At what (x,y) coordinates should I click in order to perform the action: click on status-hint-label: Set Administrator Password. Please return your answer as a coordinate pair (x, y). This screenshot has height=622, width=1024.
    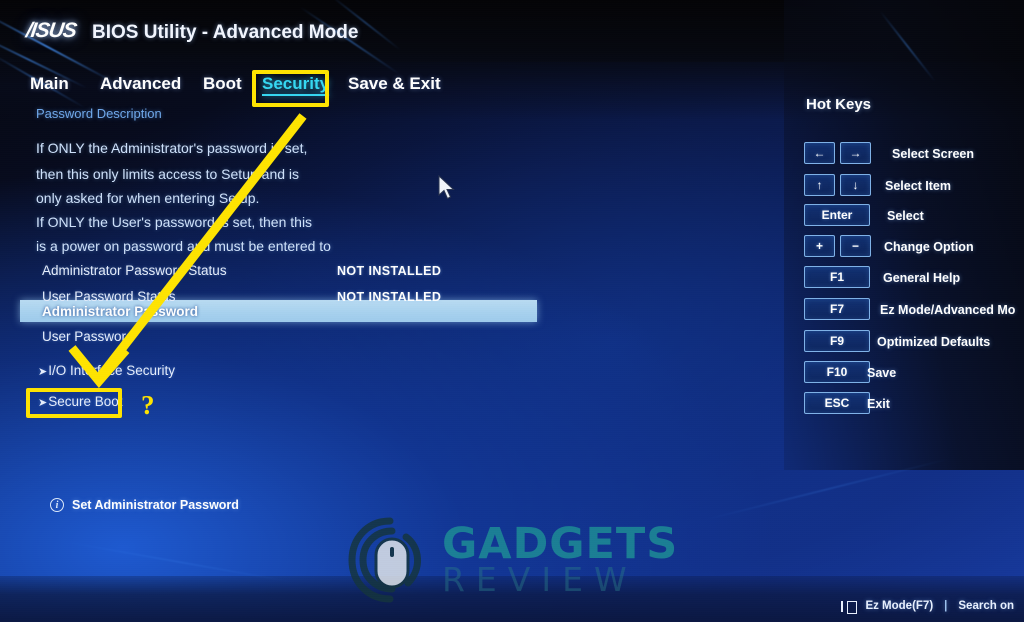
    Looking at the image, I should click on (155, 505).